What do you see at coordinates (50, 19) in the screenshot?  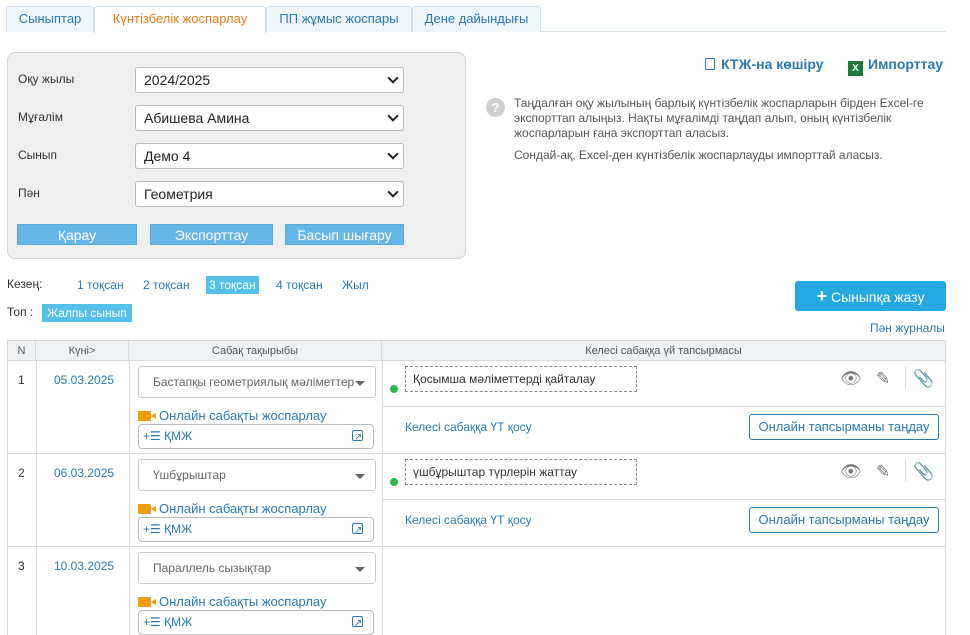 I see `tab-classes: Сыныптар` at bounding box center [50, 19].